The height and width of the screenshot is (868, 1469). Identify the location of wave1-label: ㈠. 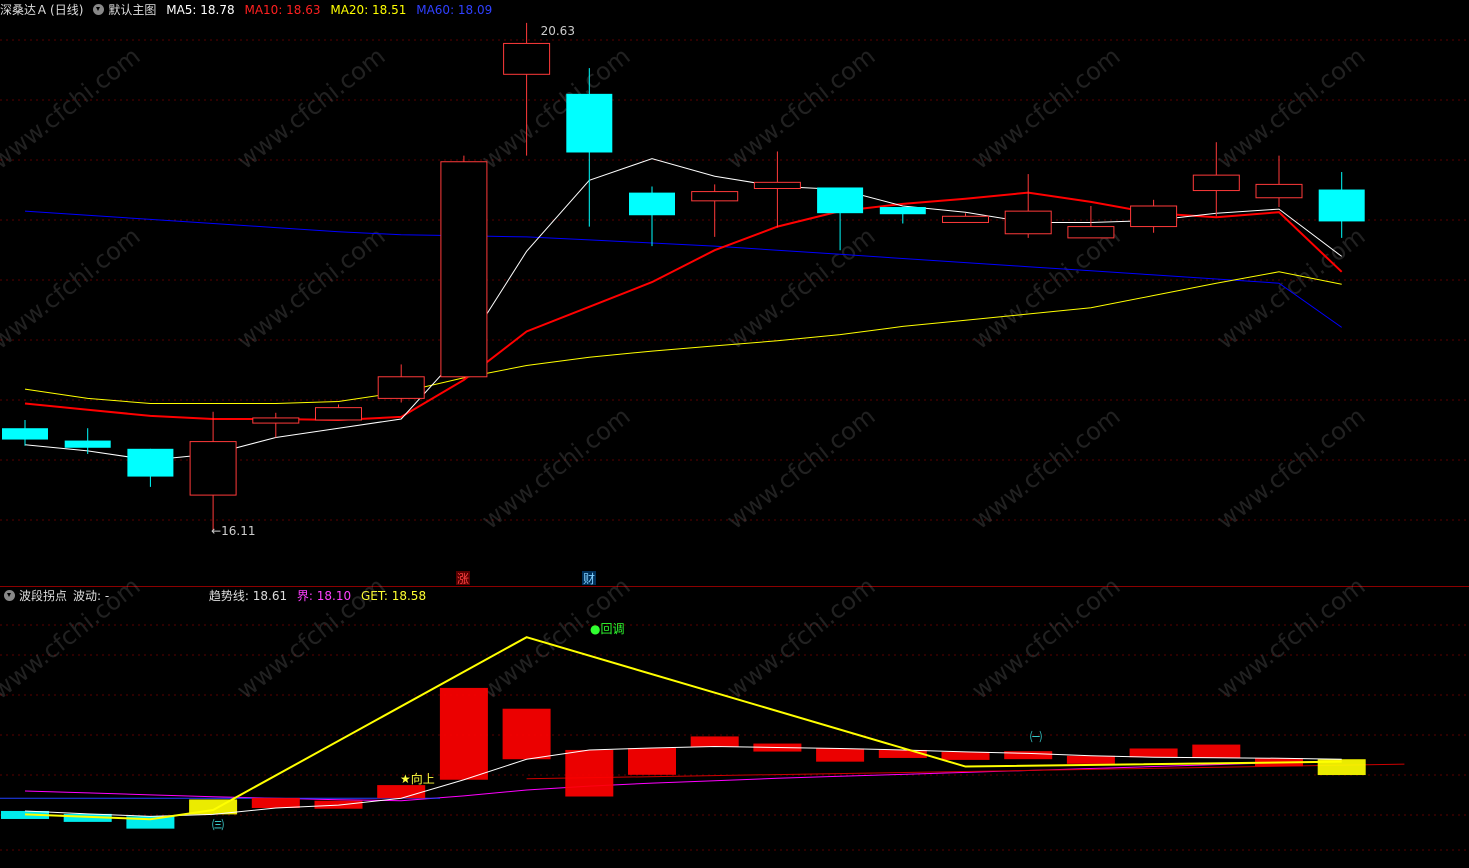
(1036, 737).